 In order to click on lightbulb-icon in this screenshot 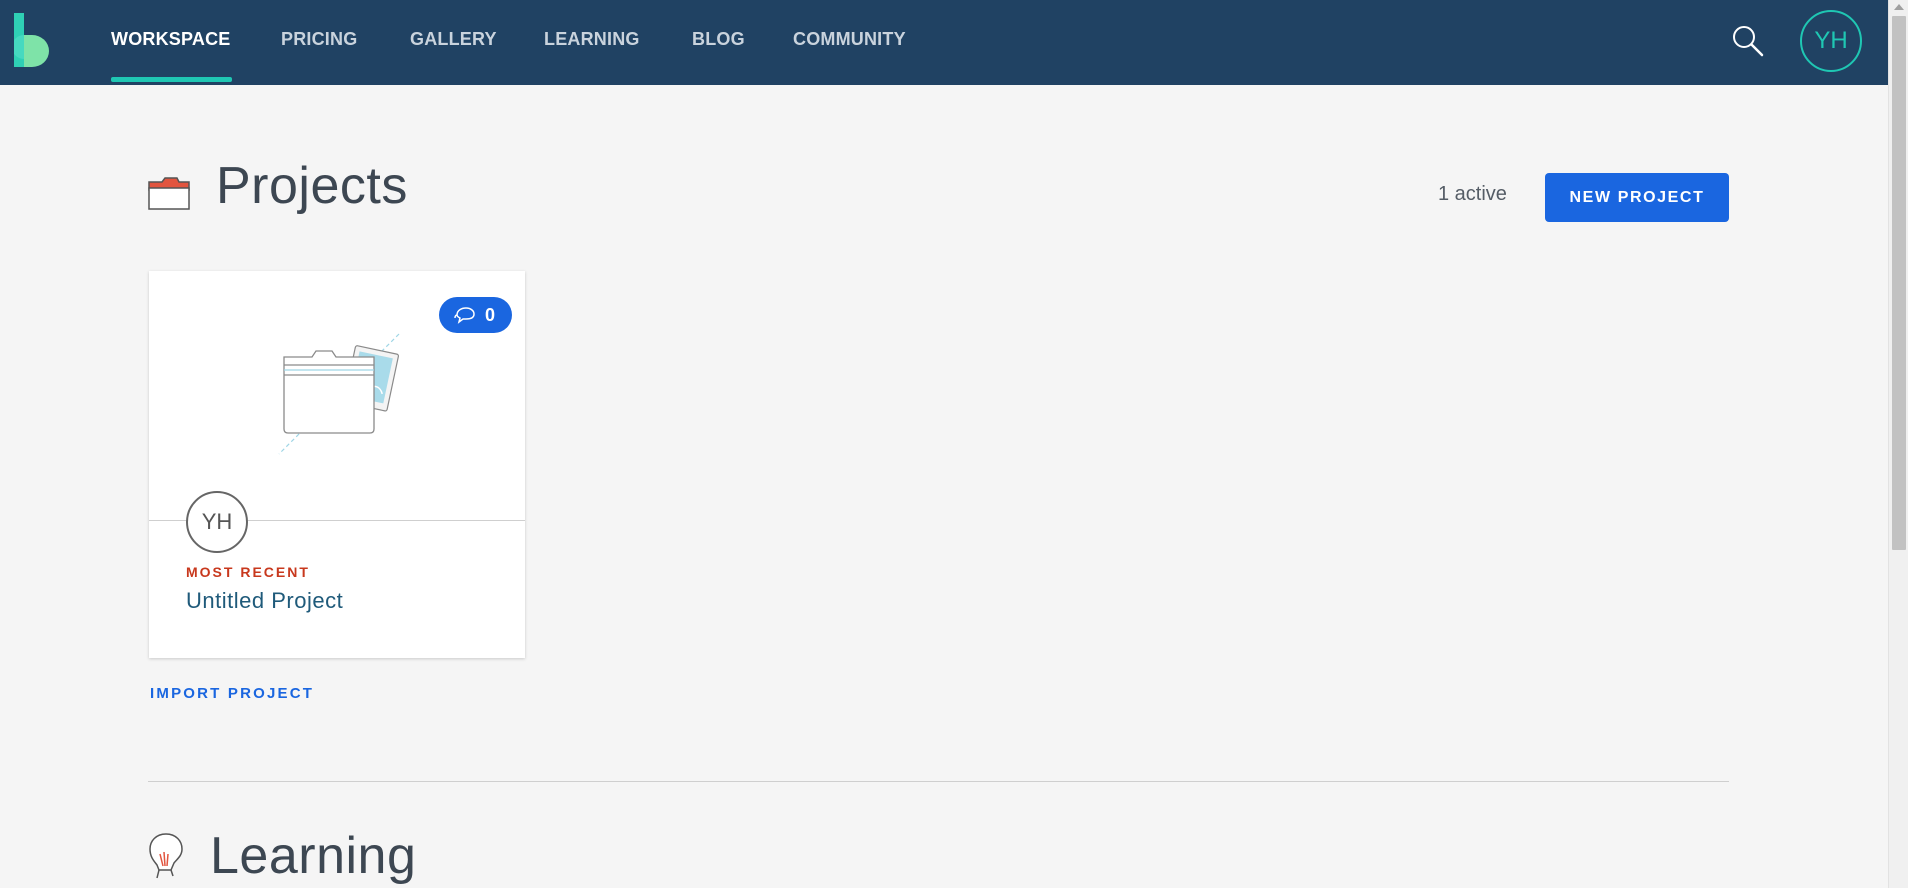, I will do `click(166, 856)`.